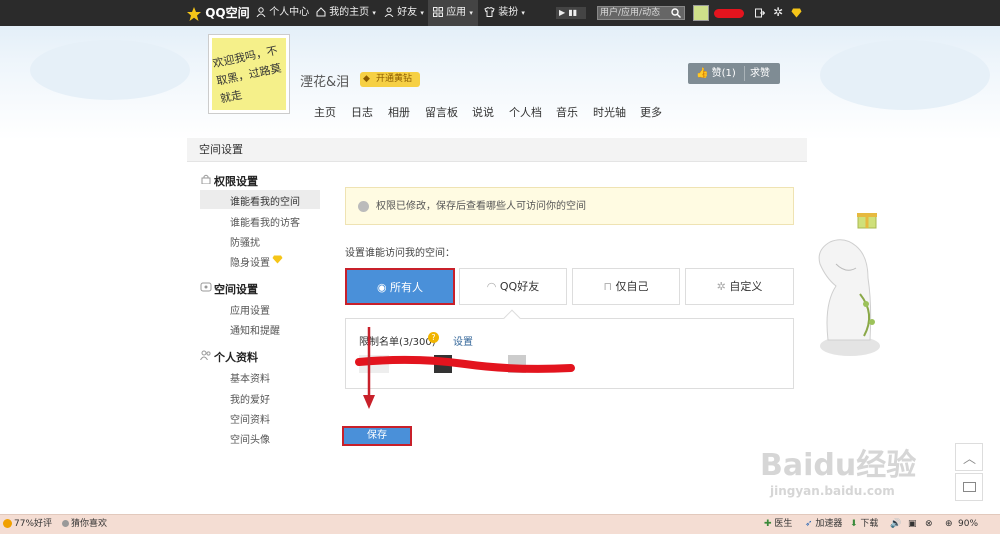  I want to click on user-avatar-small, so click(701, 13).